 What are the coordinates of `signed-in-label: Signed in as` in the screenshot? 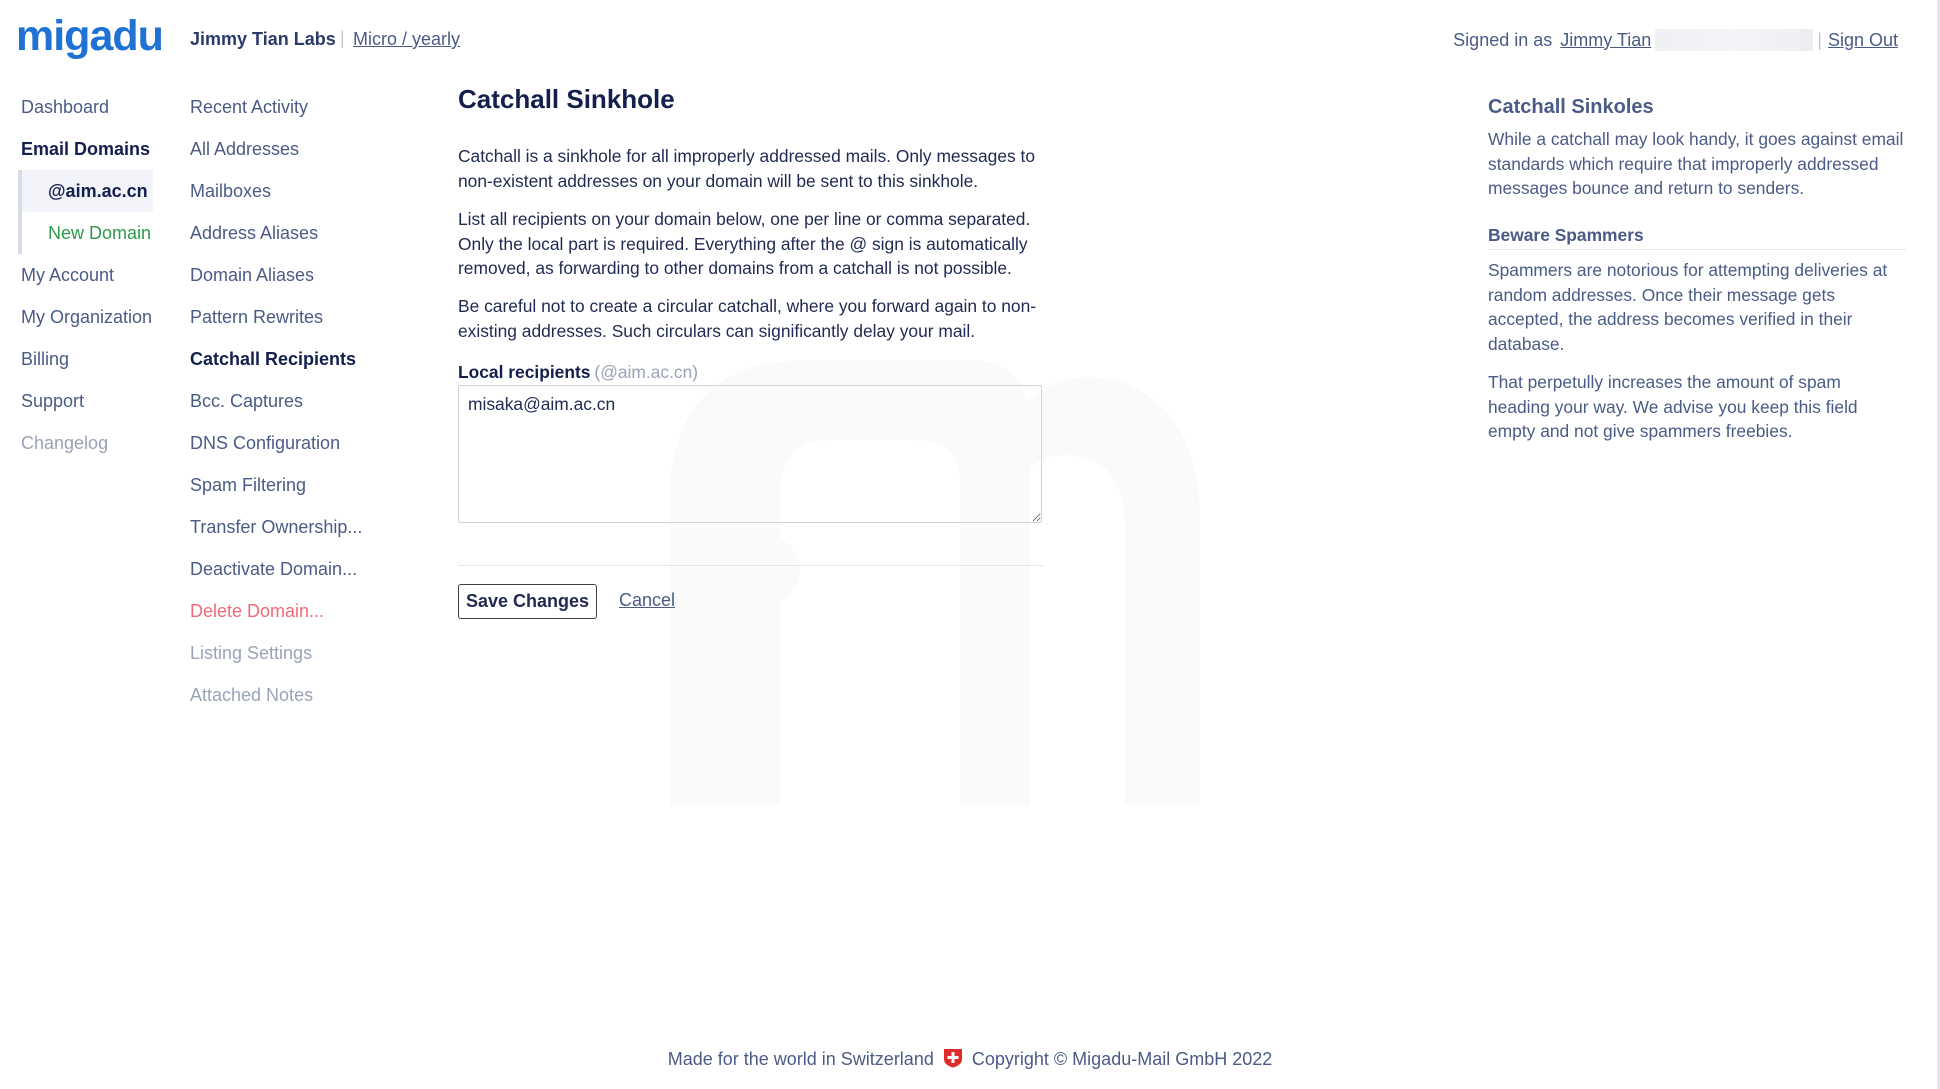 It's located at (1503, 39).